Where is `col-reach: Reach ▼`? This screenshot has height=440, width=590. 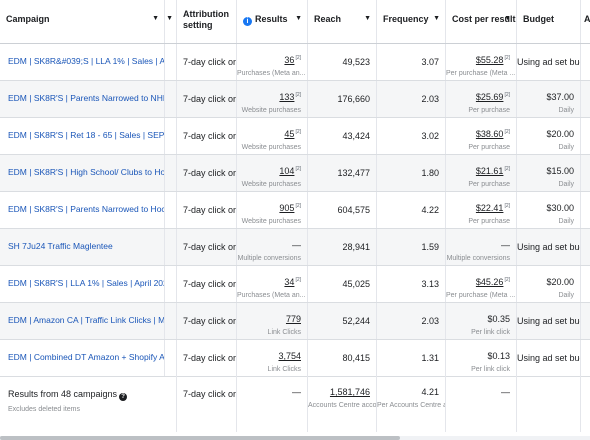 col-reach: Reach ▼ is located at coordinates (342, 21).